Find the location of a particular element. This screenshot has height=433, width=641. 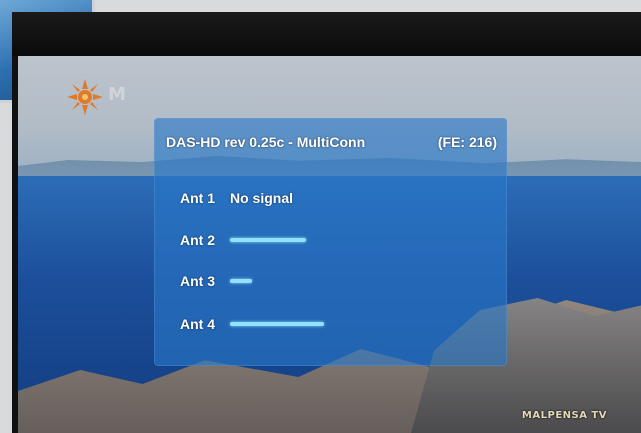

antenna-row-2: Ant 2 is located at coordinates (305, 240).